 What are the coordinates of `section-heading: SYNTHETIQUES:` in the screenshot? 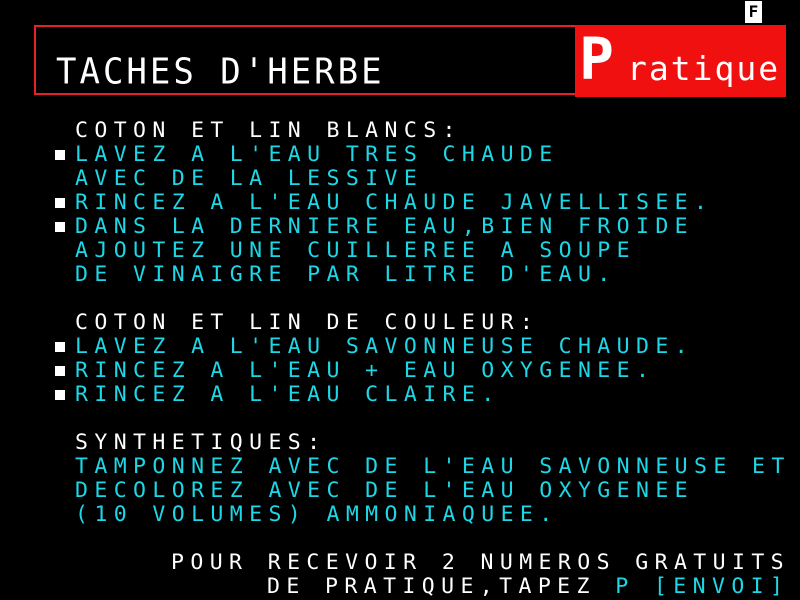 It's located at (201, 442).